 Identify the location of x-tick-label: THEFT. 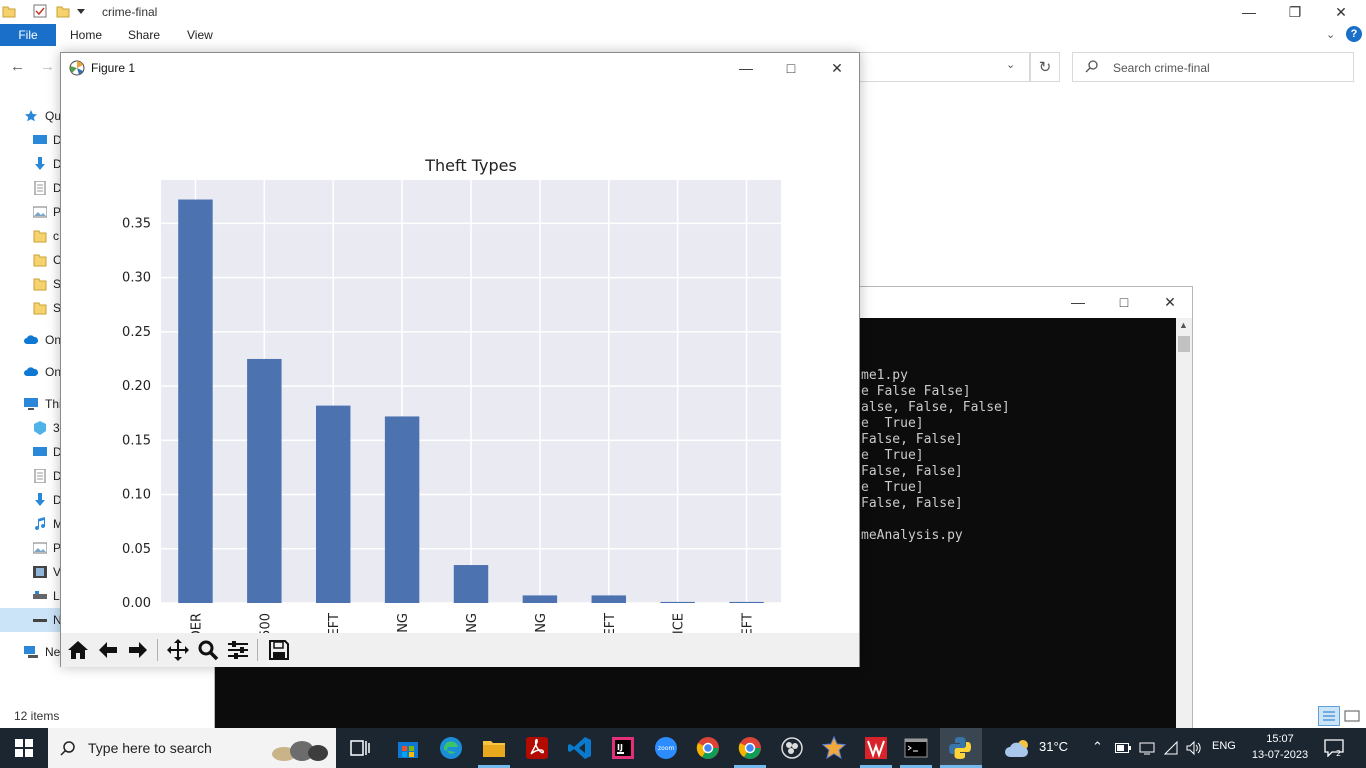
(610, 623).